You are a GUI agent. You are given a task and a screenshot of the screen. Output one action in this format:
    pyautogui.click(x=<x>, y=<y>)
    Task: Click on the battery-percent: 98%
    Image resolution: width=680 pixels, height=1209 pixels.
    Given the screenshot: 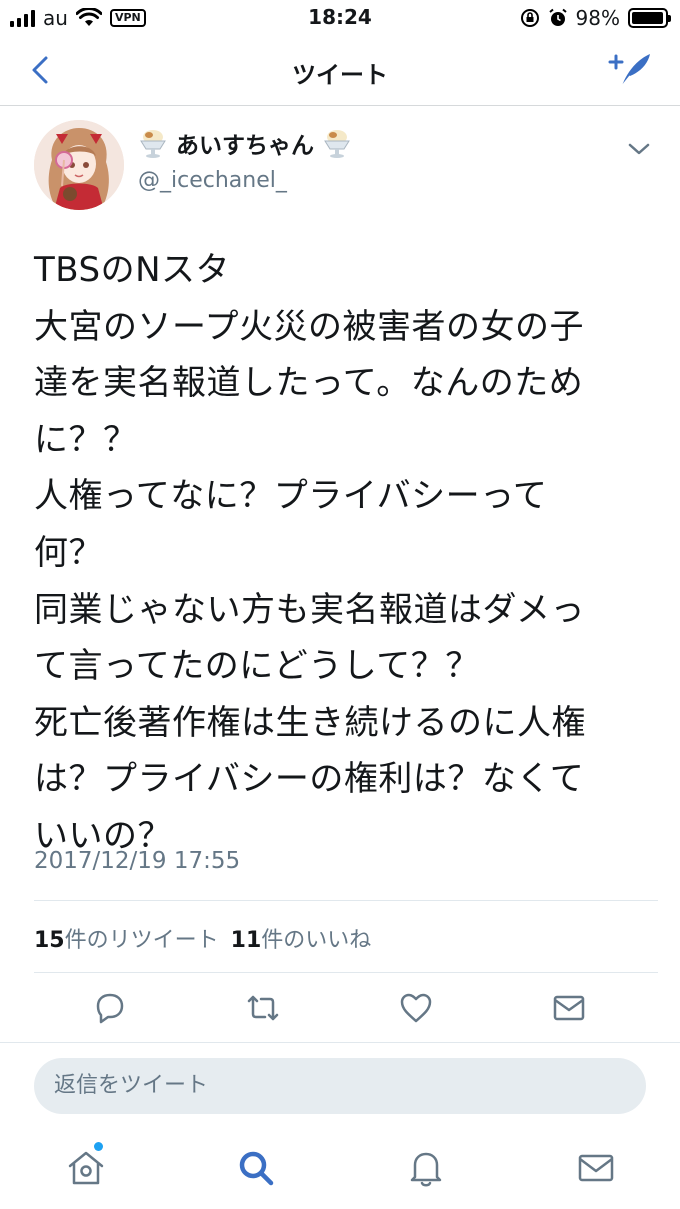 What is the action you would take?
    pyautogui.click(x=597, y=18)
    